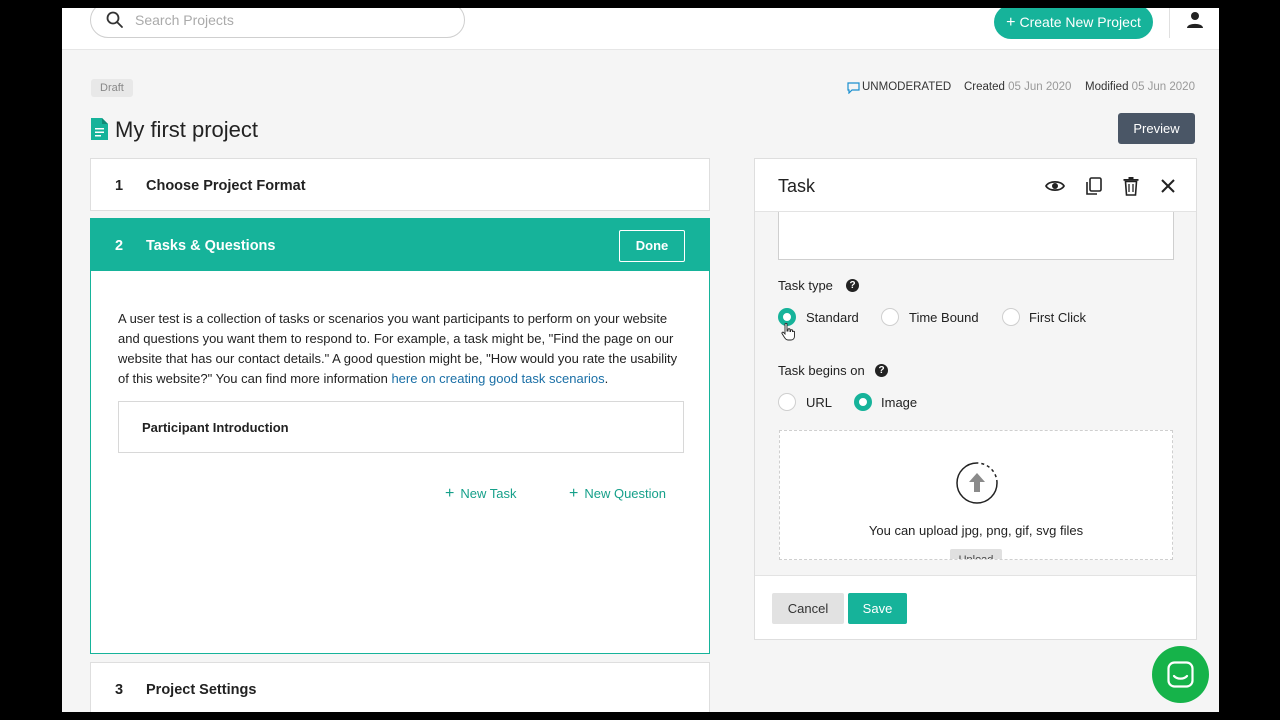 This screenshot has height=720, width=1280. What do you see at coordinates (625, 493) in the screenshot?
I see `new-question-label: New Question` at bounding box center [625, 493].